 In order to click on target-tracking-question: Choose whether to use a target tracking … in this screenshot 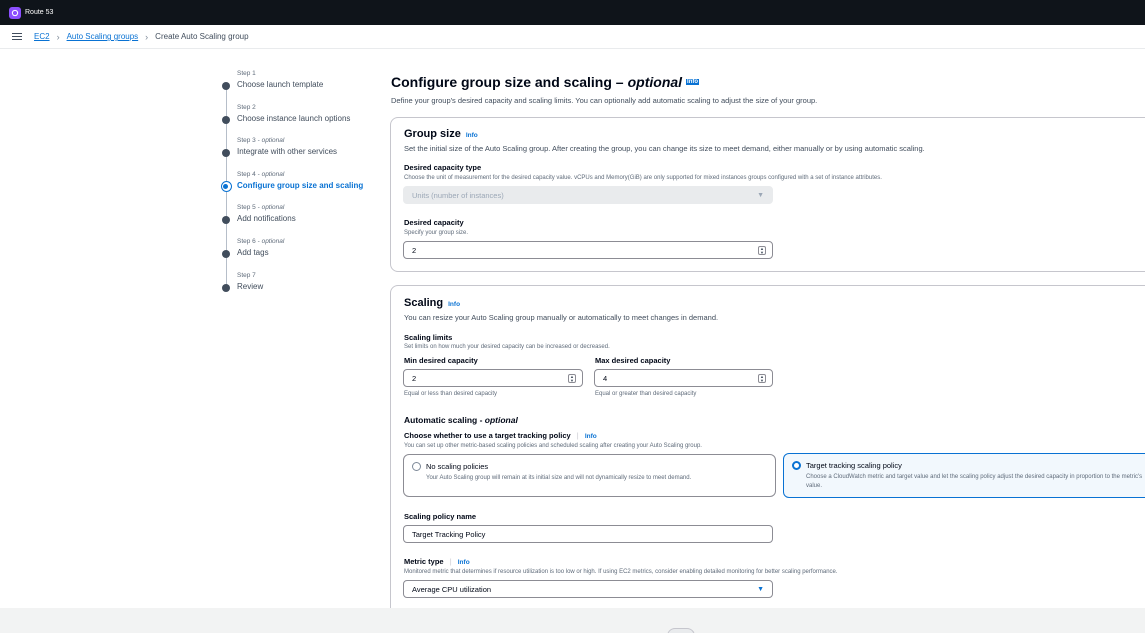, I will do `click(500, 435)`.